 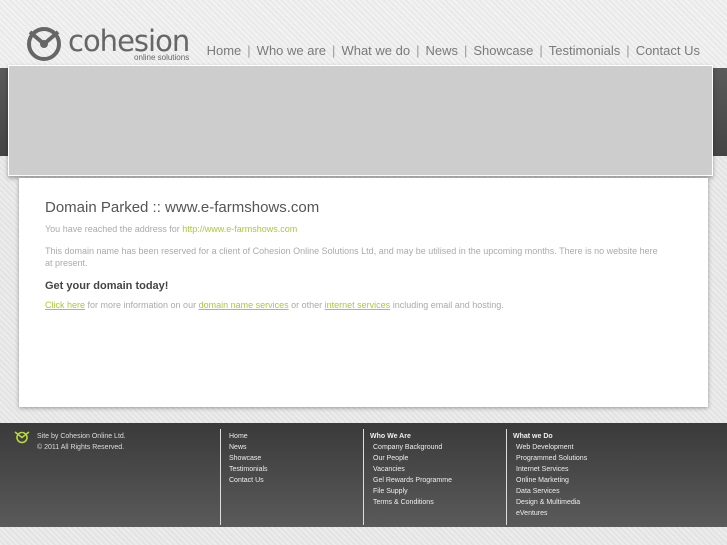 I want to click on footer-link-file-supply: File Supply, so click(x=411, y=491).